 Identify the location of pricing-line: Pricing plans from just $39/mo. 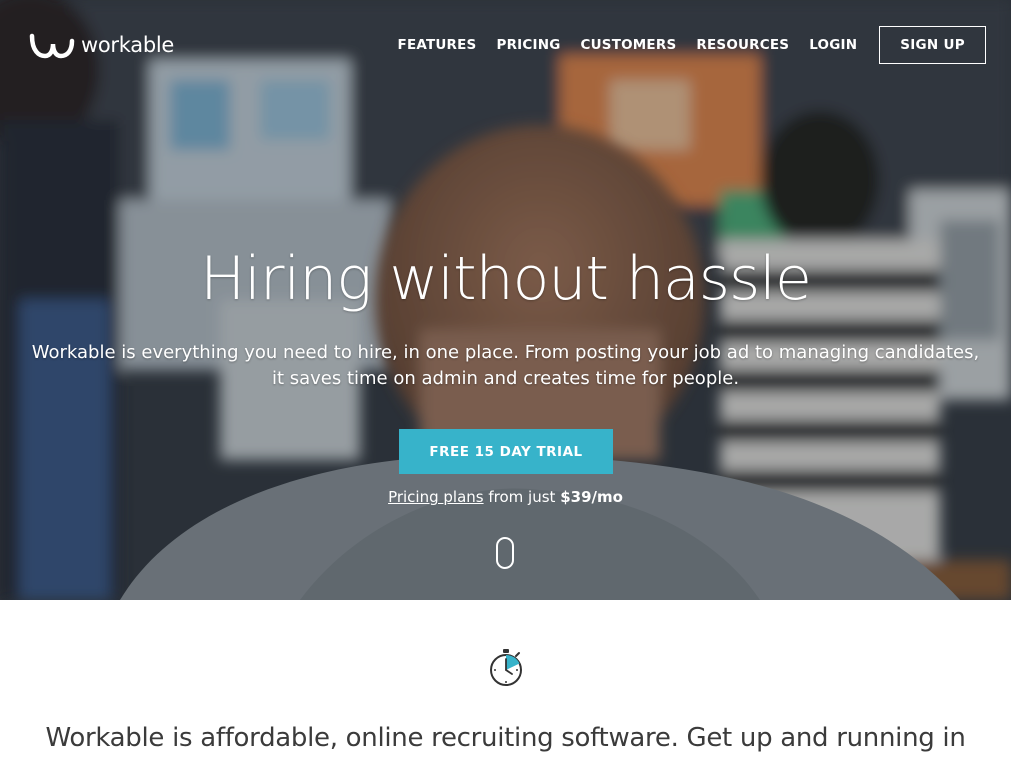
(505, 497).